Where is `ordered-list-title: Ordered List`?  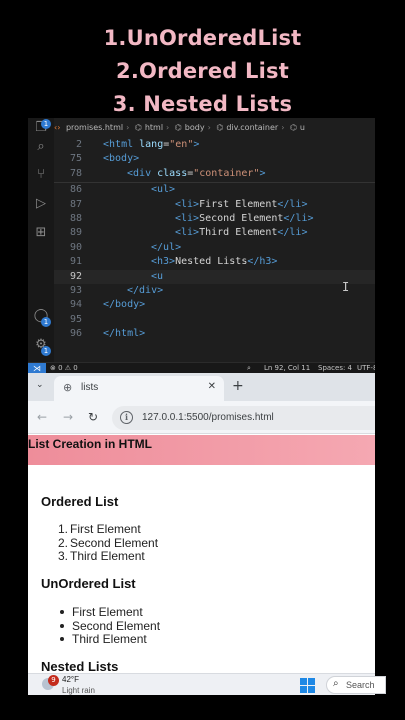
ordered-list-title: Ordered List is located at coordinates (80, 501).